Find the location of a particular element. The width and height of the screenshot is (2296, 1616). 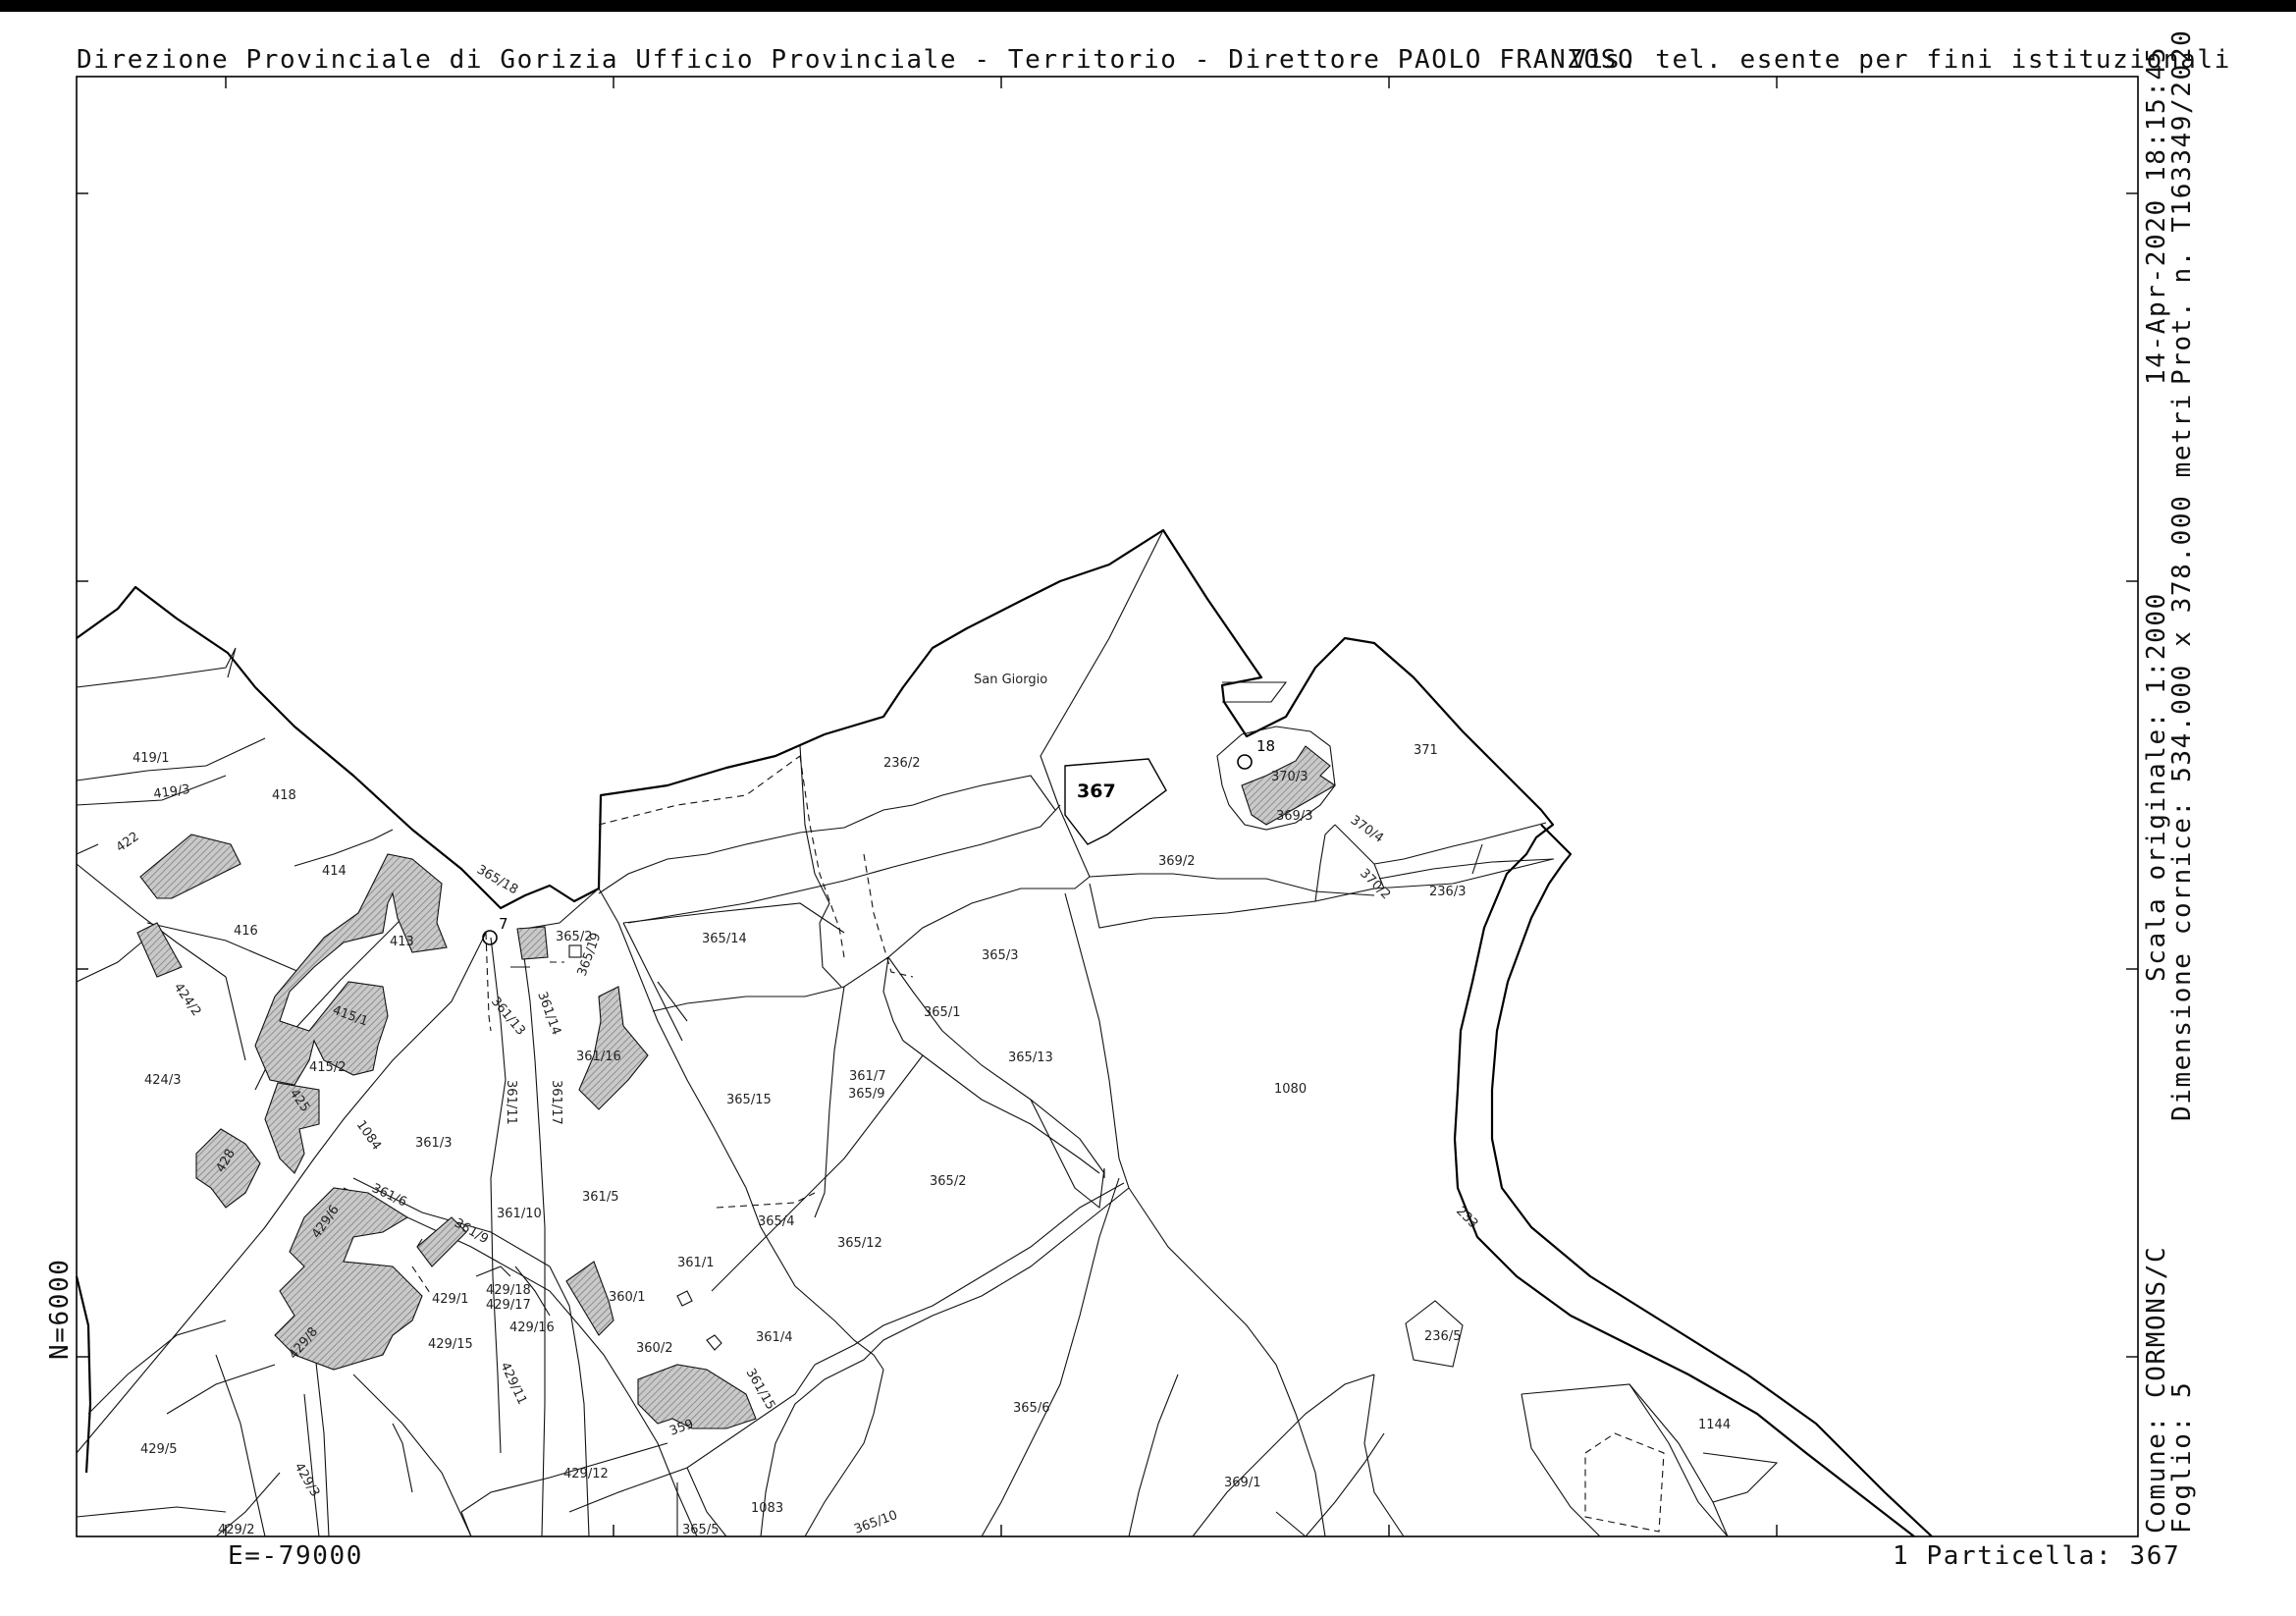

parcel-label: 429/11 is located at coordinates (513, 1383).